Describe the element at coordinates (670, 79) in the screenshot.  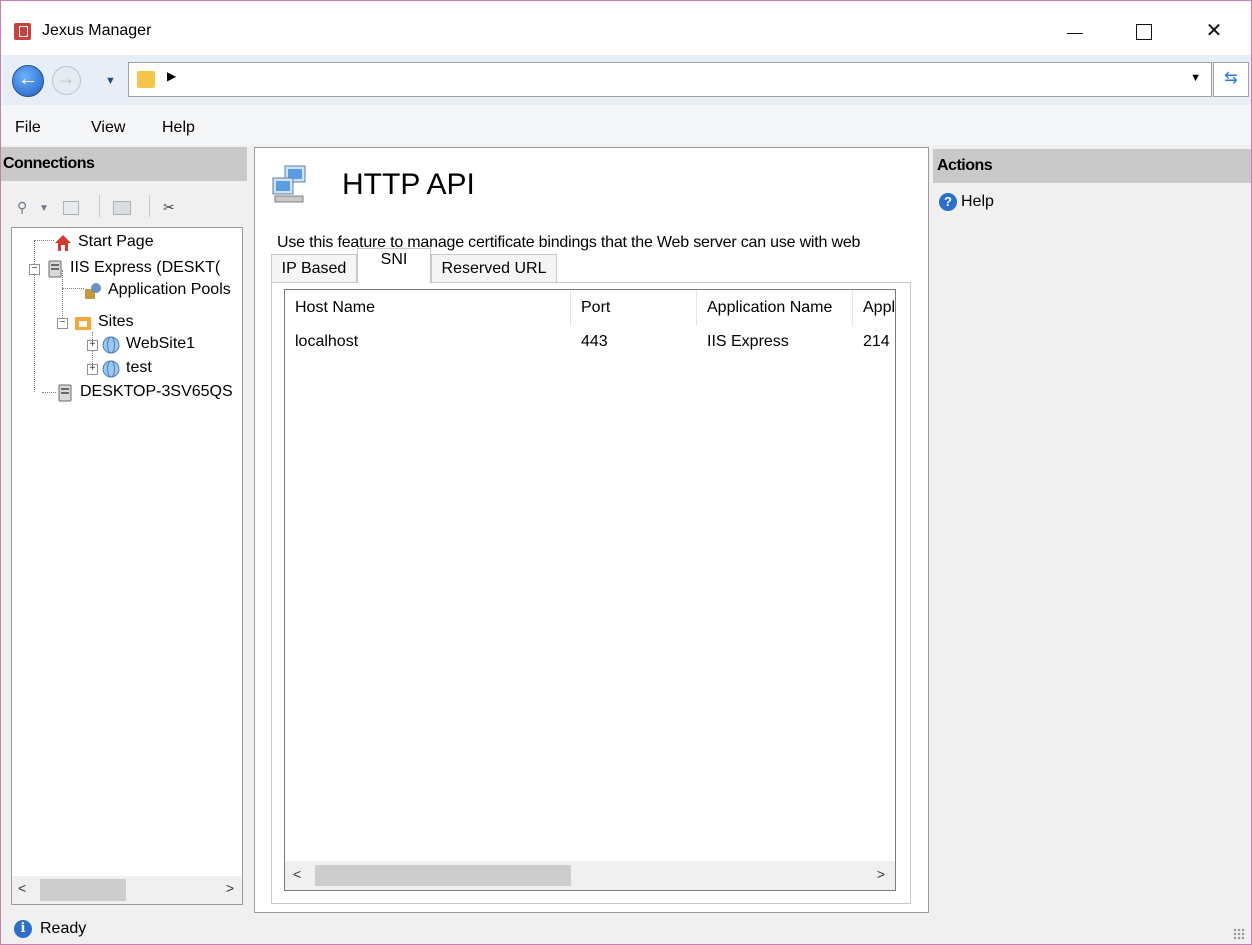
I see `address-bar: ▶ ▼` at that location.